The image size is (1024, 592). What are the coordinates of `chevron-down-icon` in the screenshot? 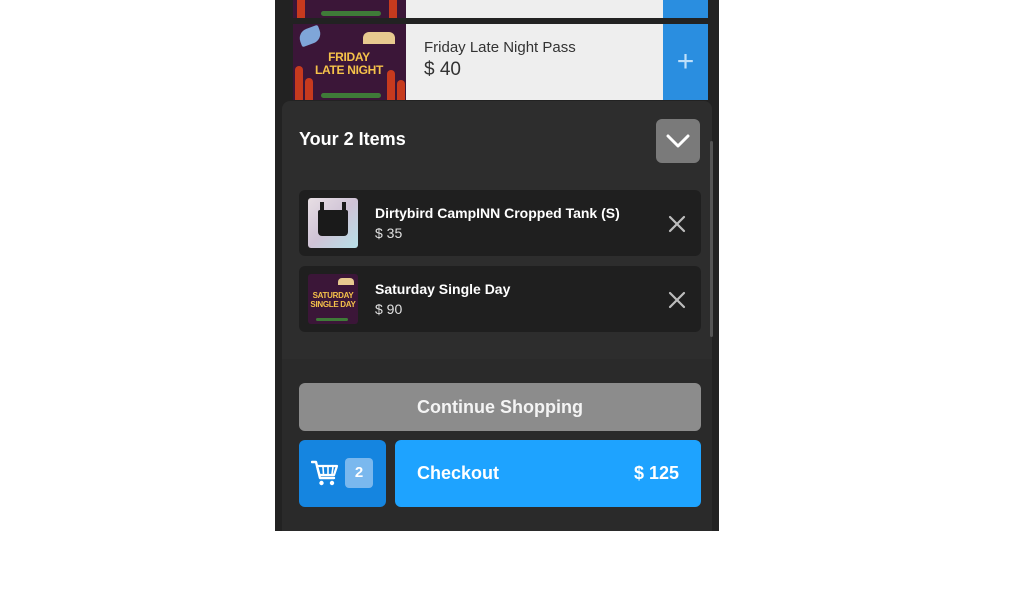 It's located at (678, 141).